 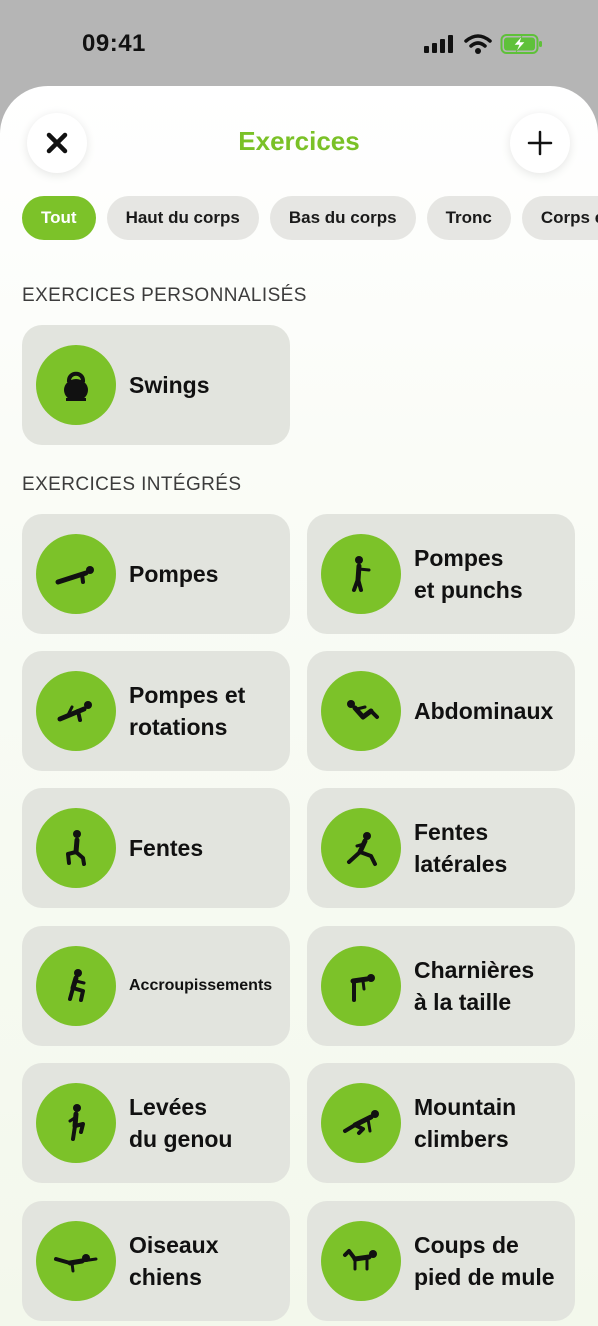 I want to click on exercise-label: Oiseaux chiens, so click(x=174, y=1261).